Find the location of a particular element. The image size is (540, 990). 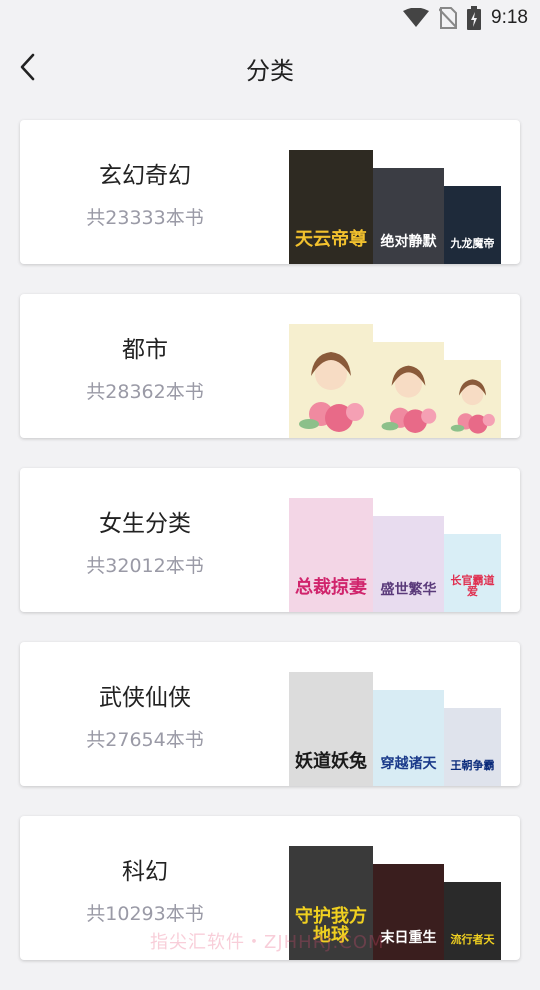

book-cover: 天云帝尊 is located at coordinates (331, 207).